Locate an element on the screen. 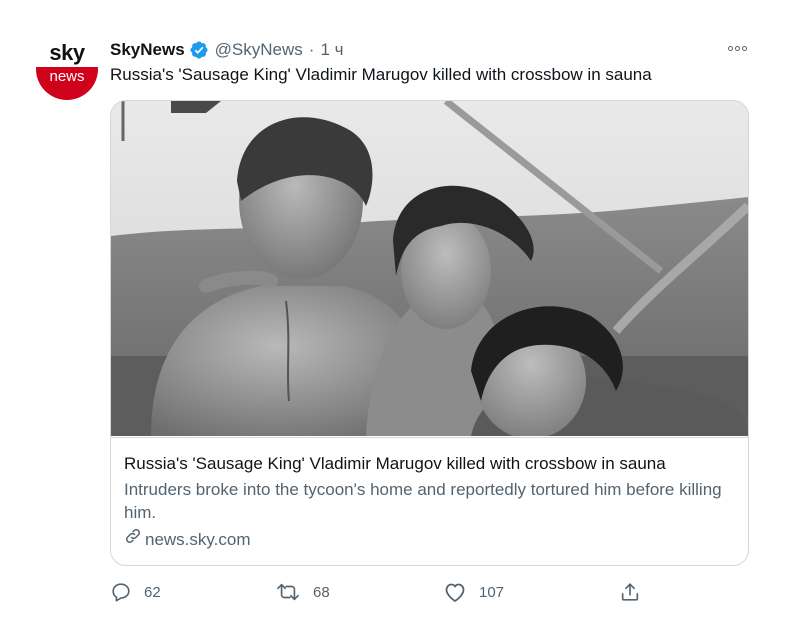 The width and height of the screenshot is (811, 625). like-count: 107 is located at coordinates (492, 592).